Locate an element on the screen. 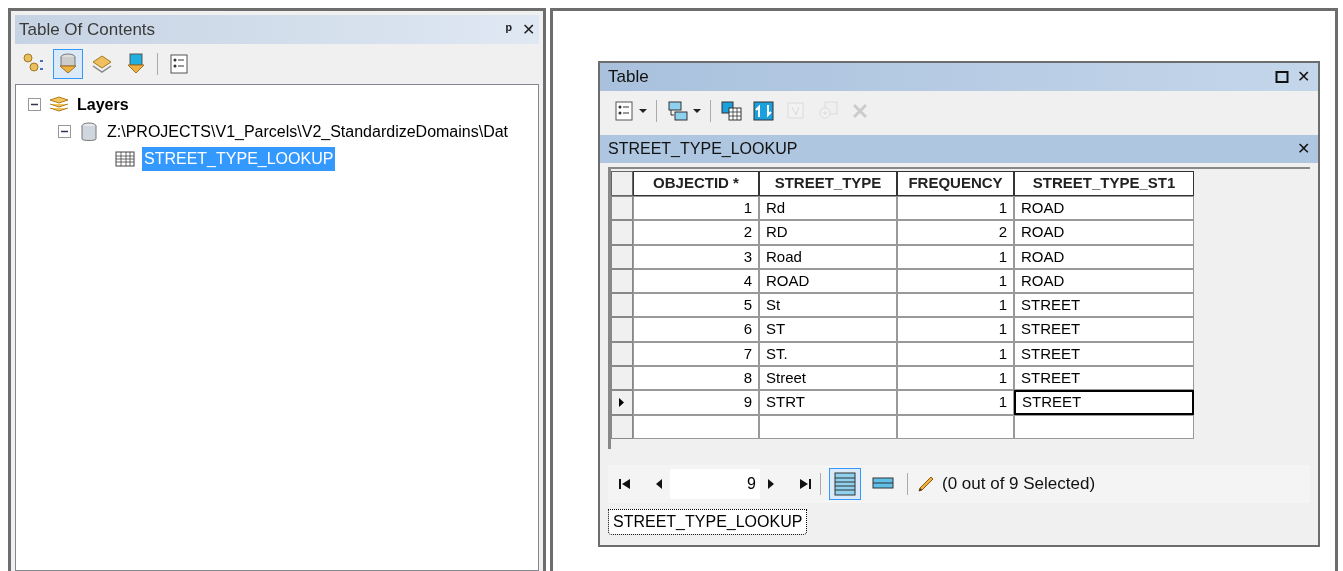 The height and width of the screenshot is (571, 1343). tree-item: Z:\PROJECTS\V1_Parcels\V2_StandardizeDomains\Dat is located at coordinates (308, 131).